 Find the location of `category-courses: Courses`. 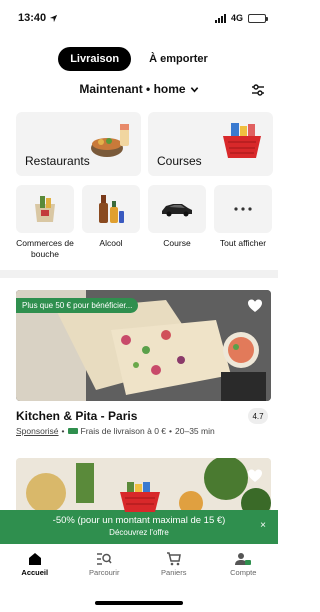

category-courses: Courses is located at coordinates (210, 144).